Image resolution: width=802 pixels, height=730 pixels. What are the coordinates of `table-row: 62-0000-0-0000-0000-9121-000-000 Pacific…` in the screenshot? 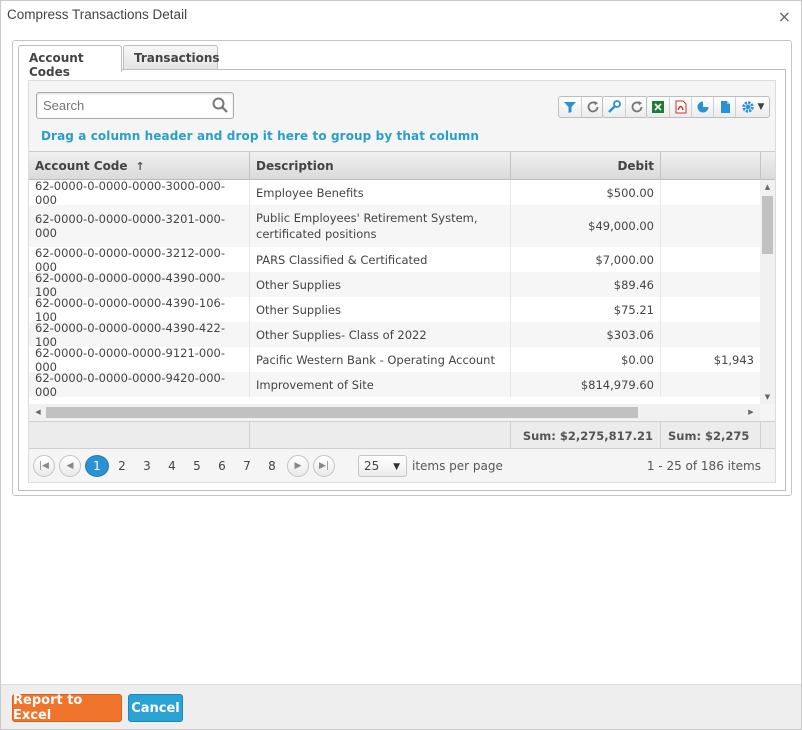 It's located at (394, 360).